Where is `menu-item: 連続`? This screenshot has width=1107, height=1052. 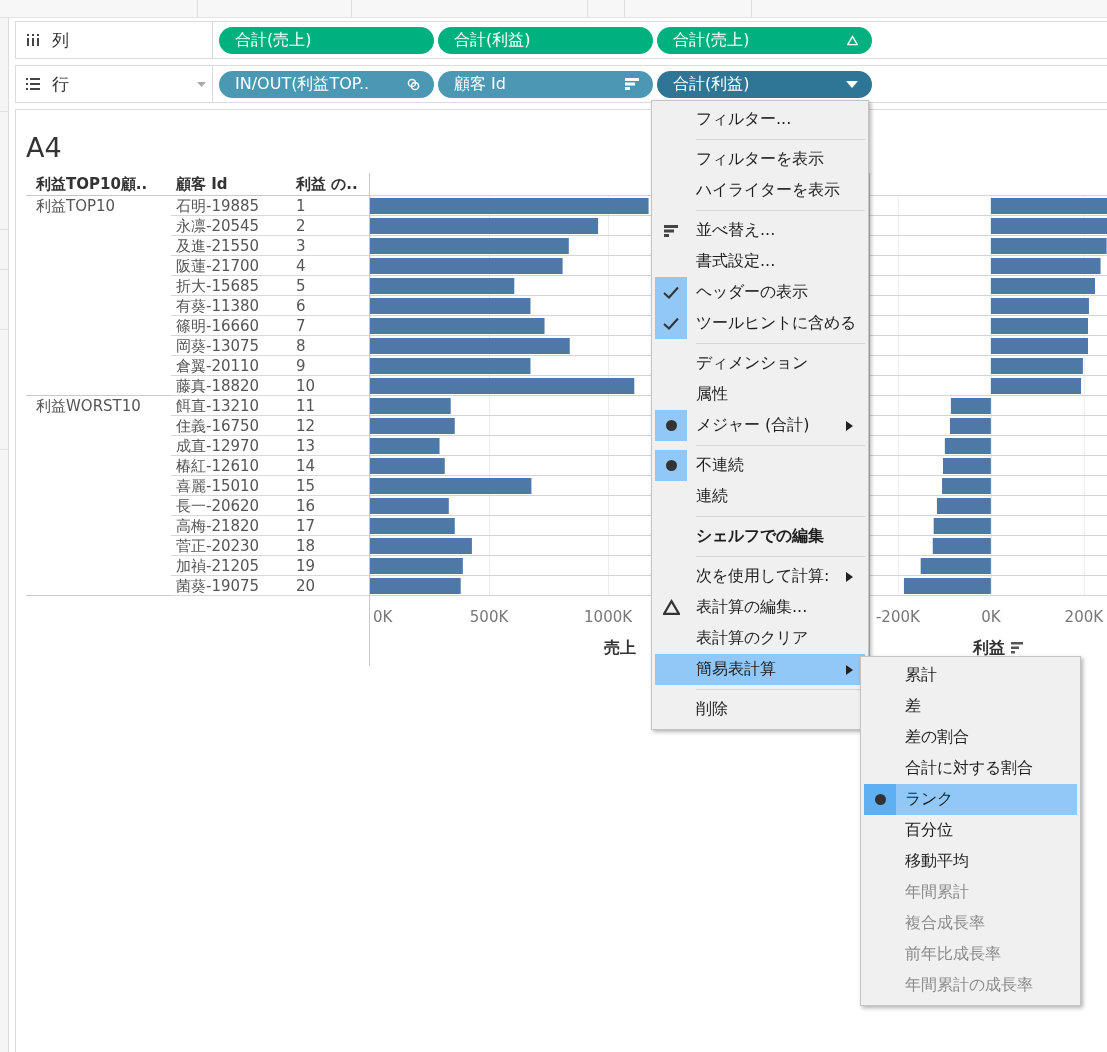
menu-item: 連続 is located at coordinates (760, 496).